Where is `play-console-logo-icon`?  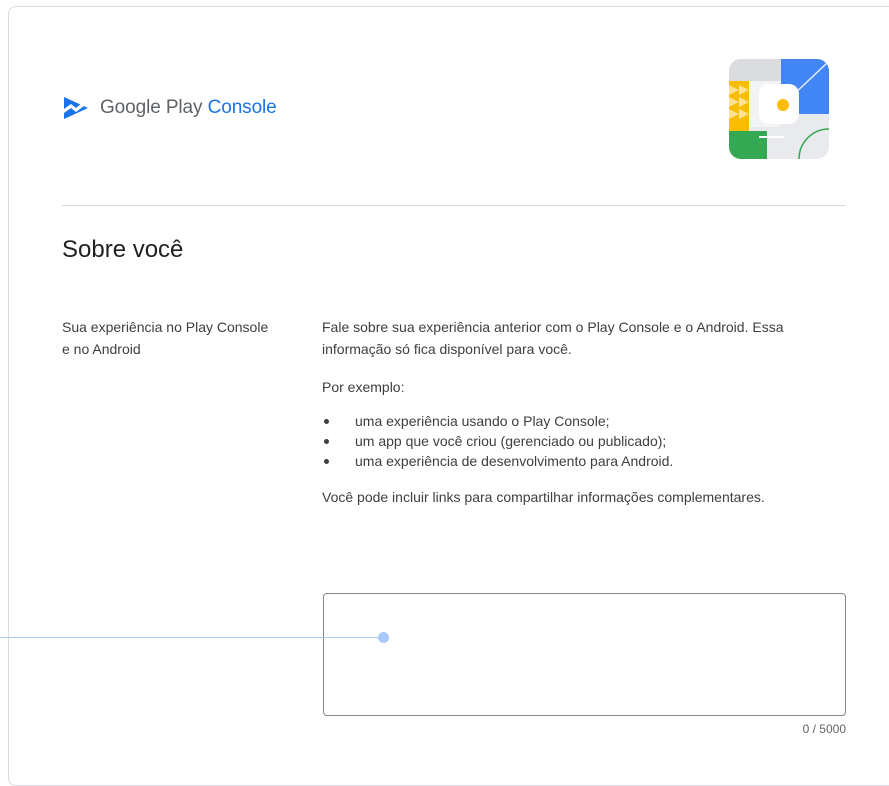 play-console-logo-icon is located at coordinates (76, 108).